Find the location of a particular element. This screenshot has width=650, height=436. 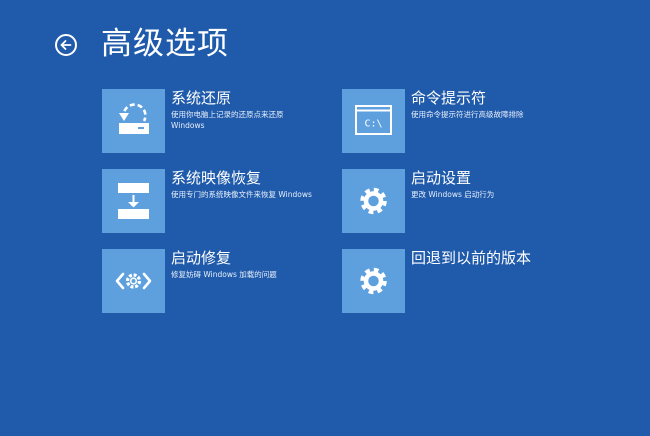

option-system-restore: 系统还原 使用你电脑上记录的还原点来还原 Windows is located at coordinates (219, 121).